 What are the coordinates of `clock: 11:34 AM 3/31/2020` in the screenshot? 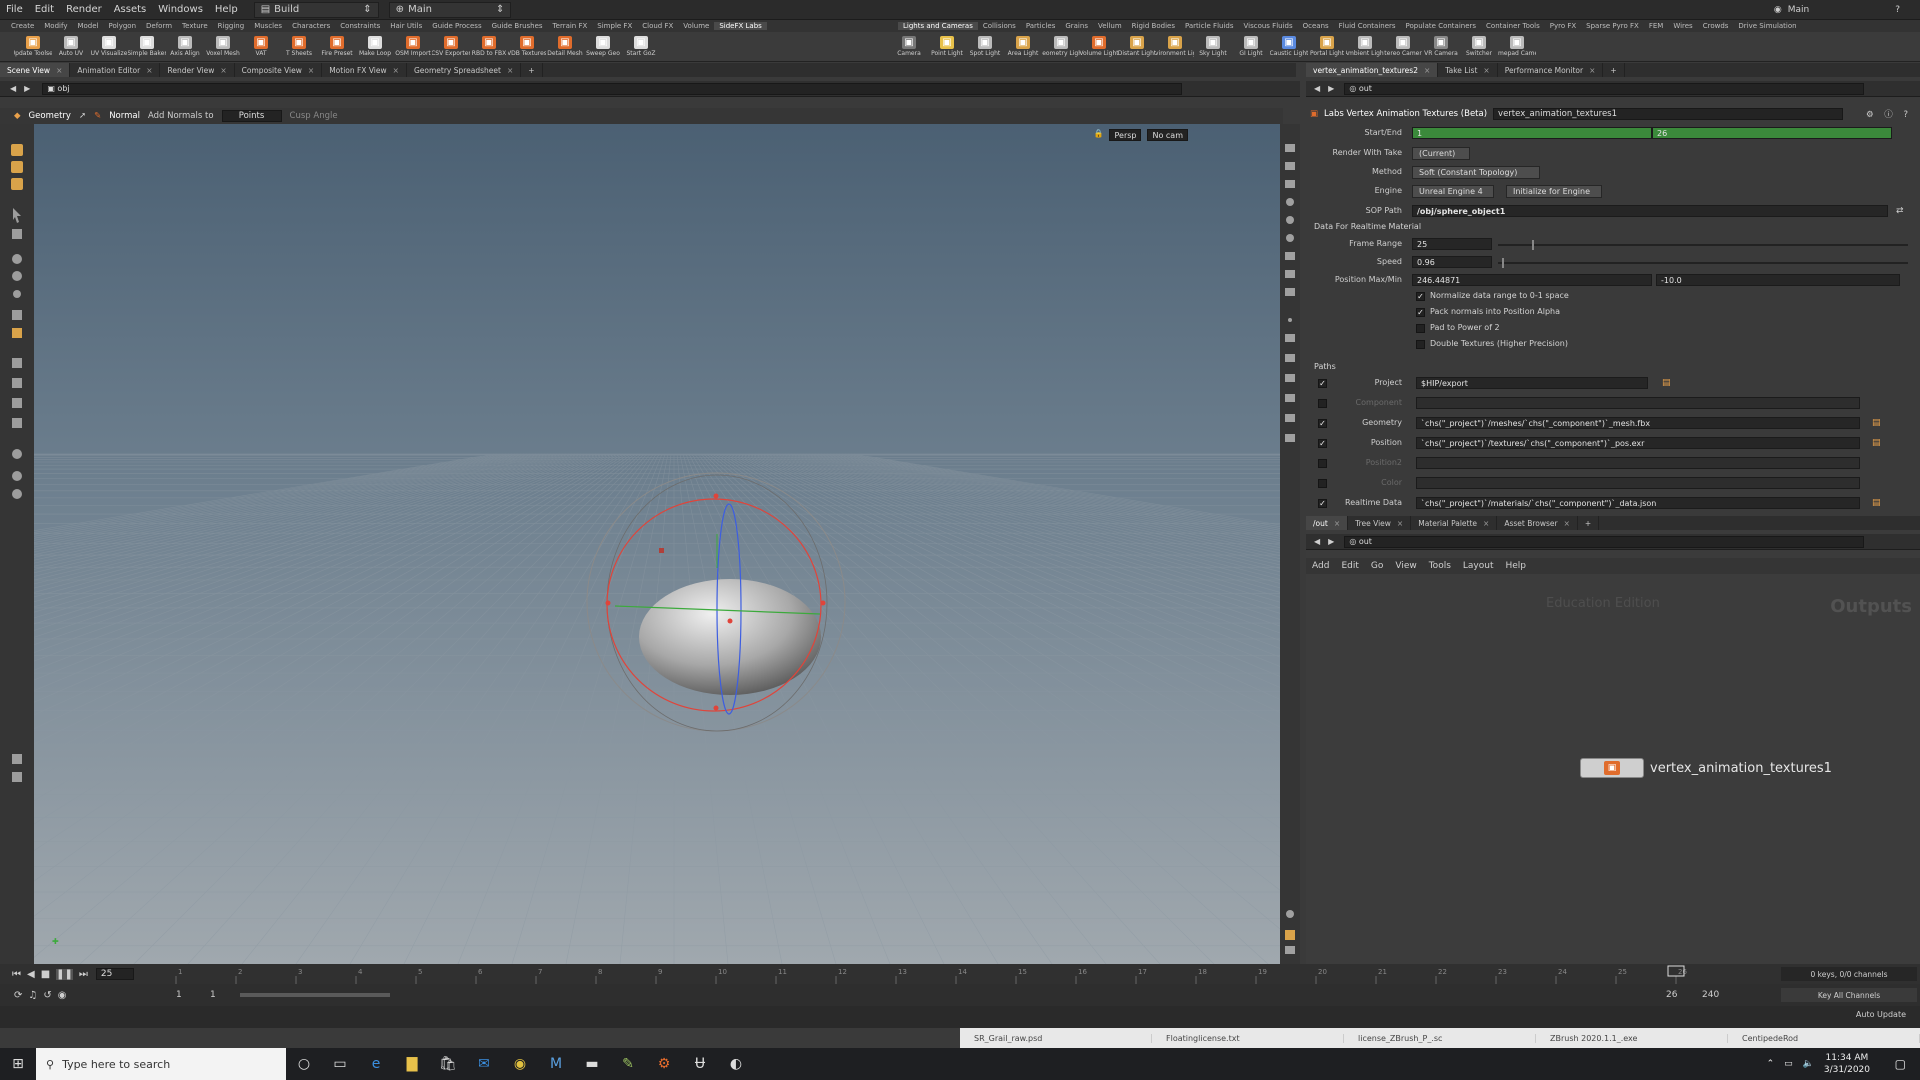 It's located at (1847, 1064).